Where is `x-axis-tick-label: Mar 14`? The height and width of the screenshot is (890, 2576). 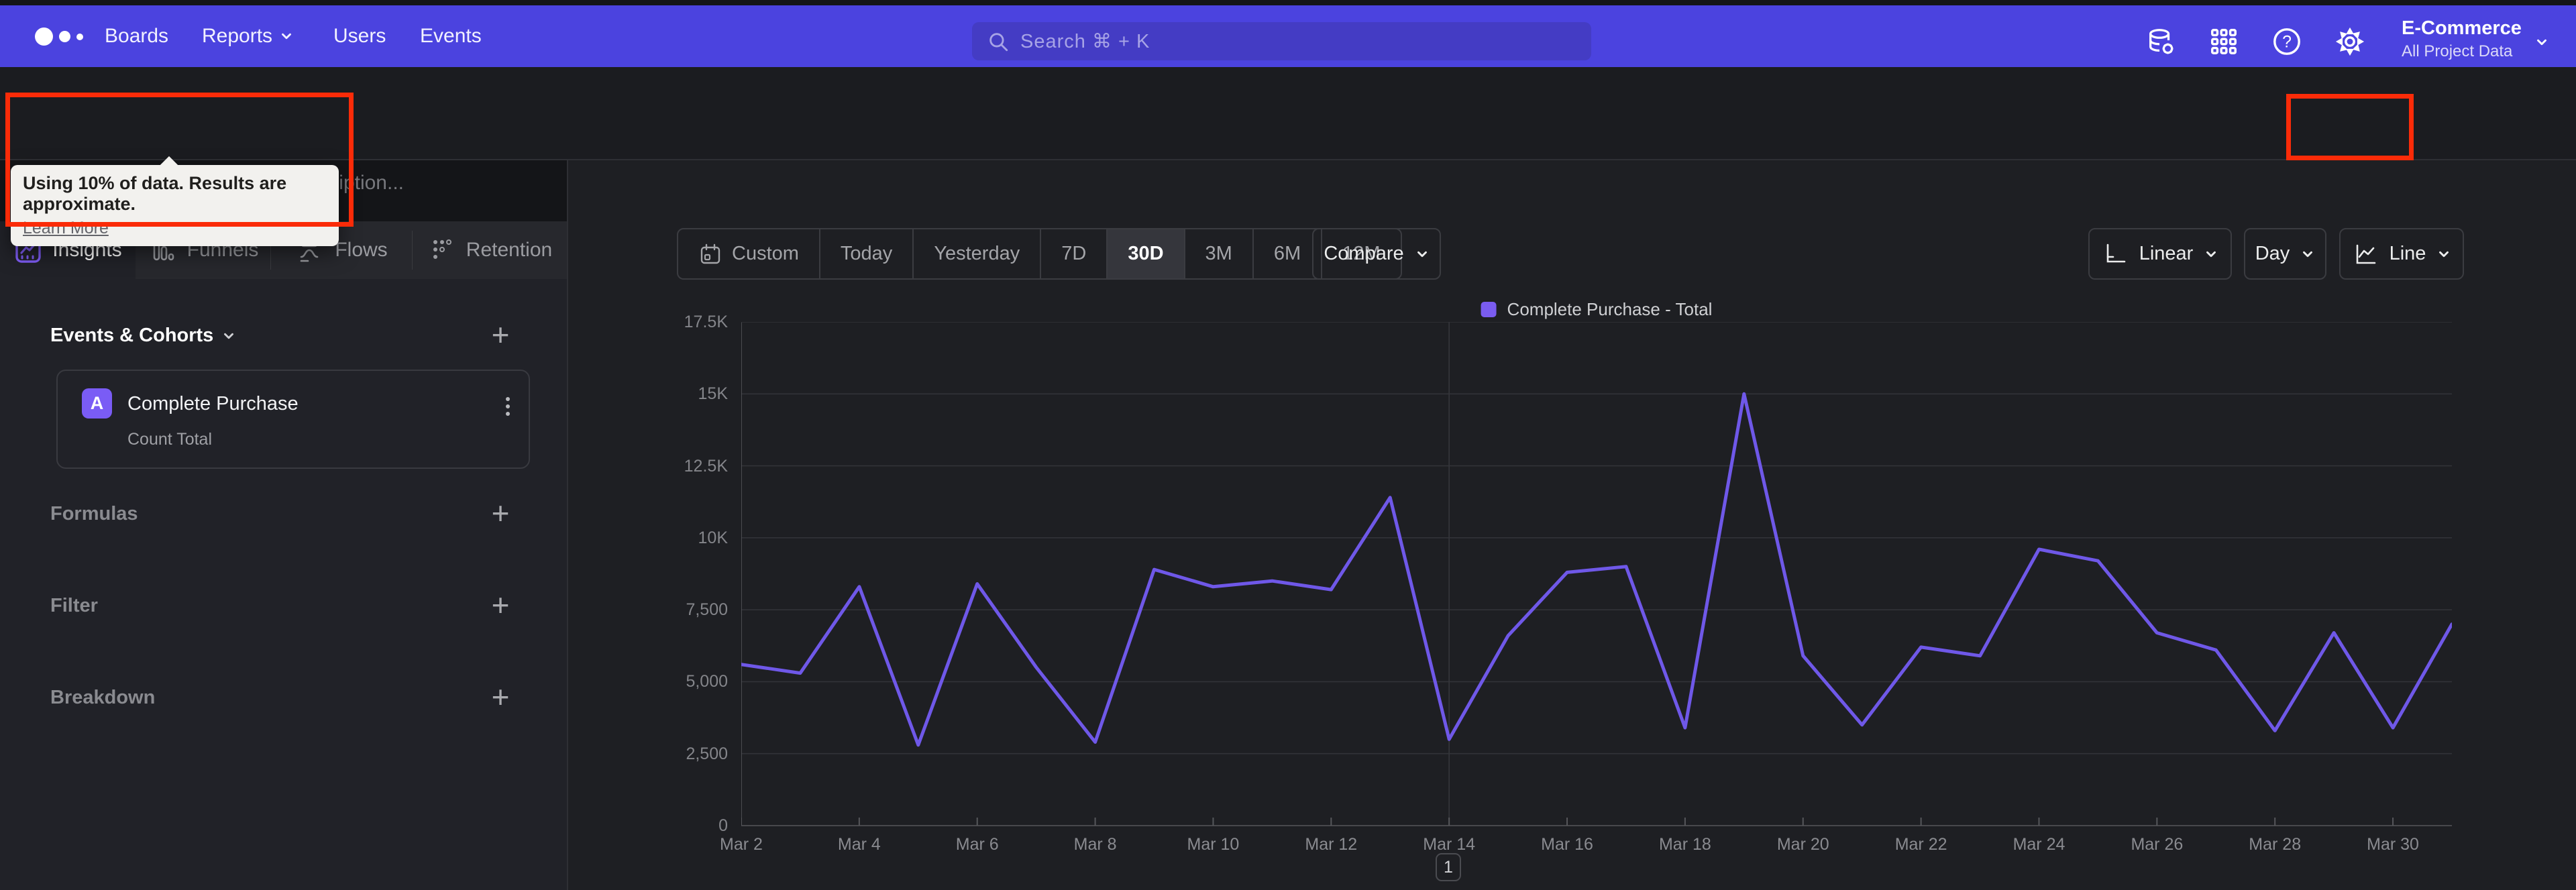 x-axis-tick-label: Mar 14 is located at coordinates (1449, 844).